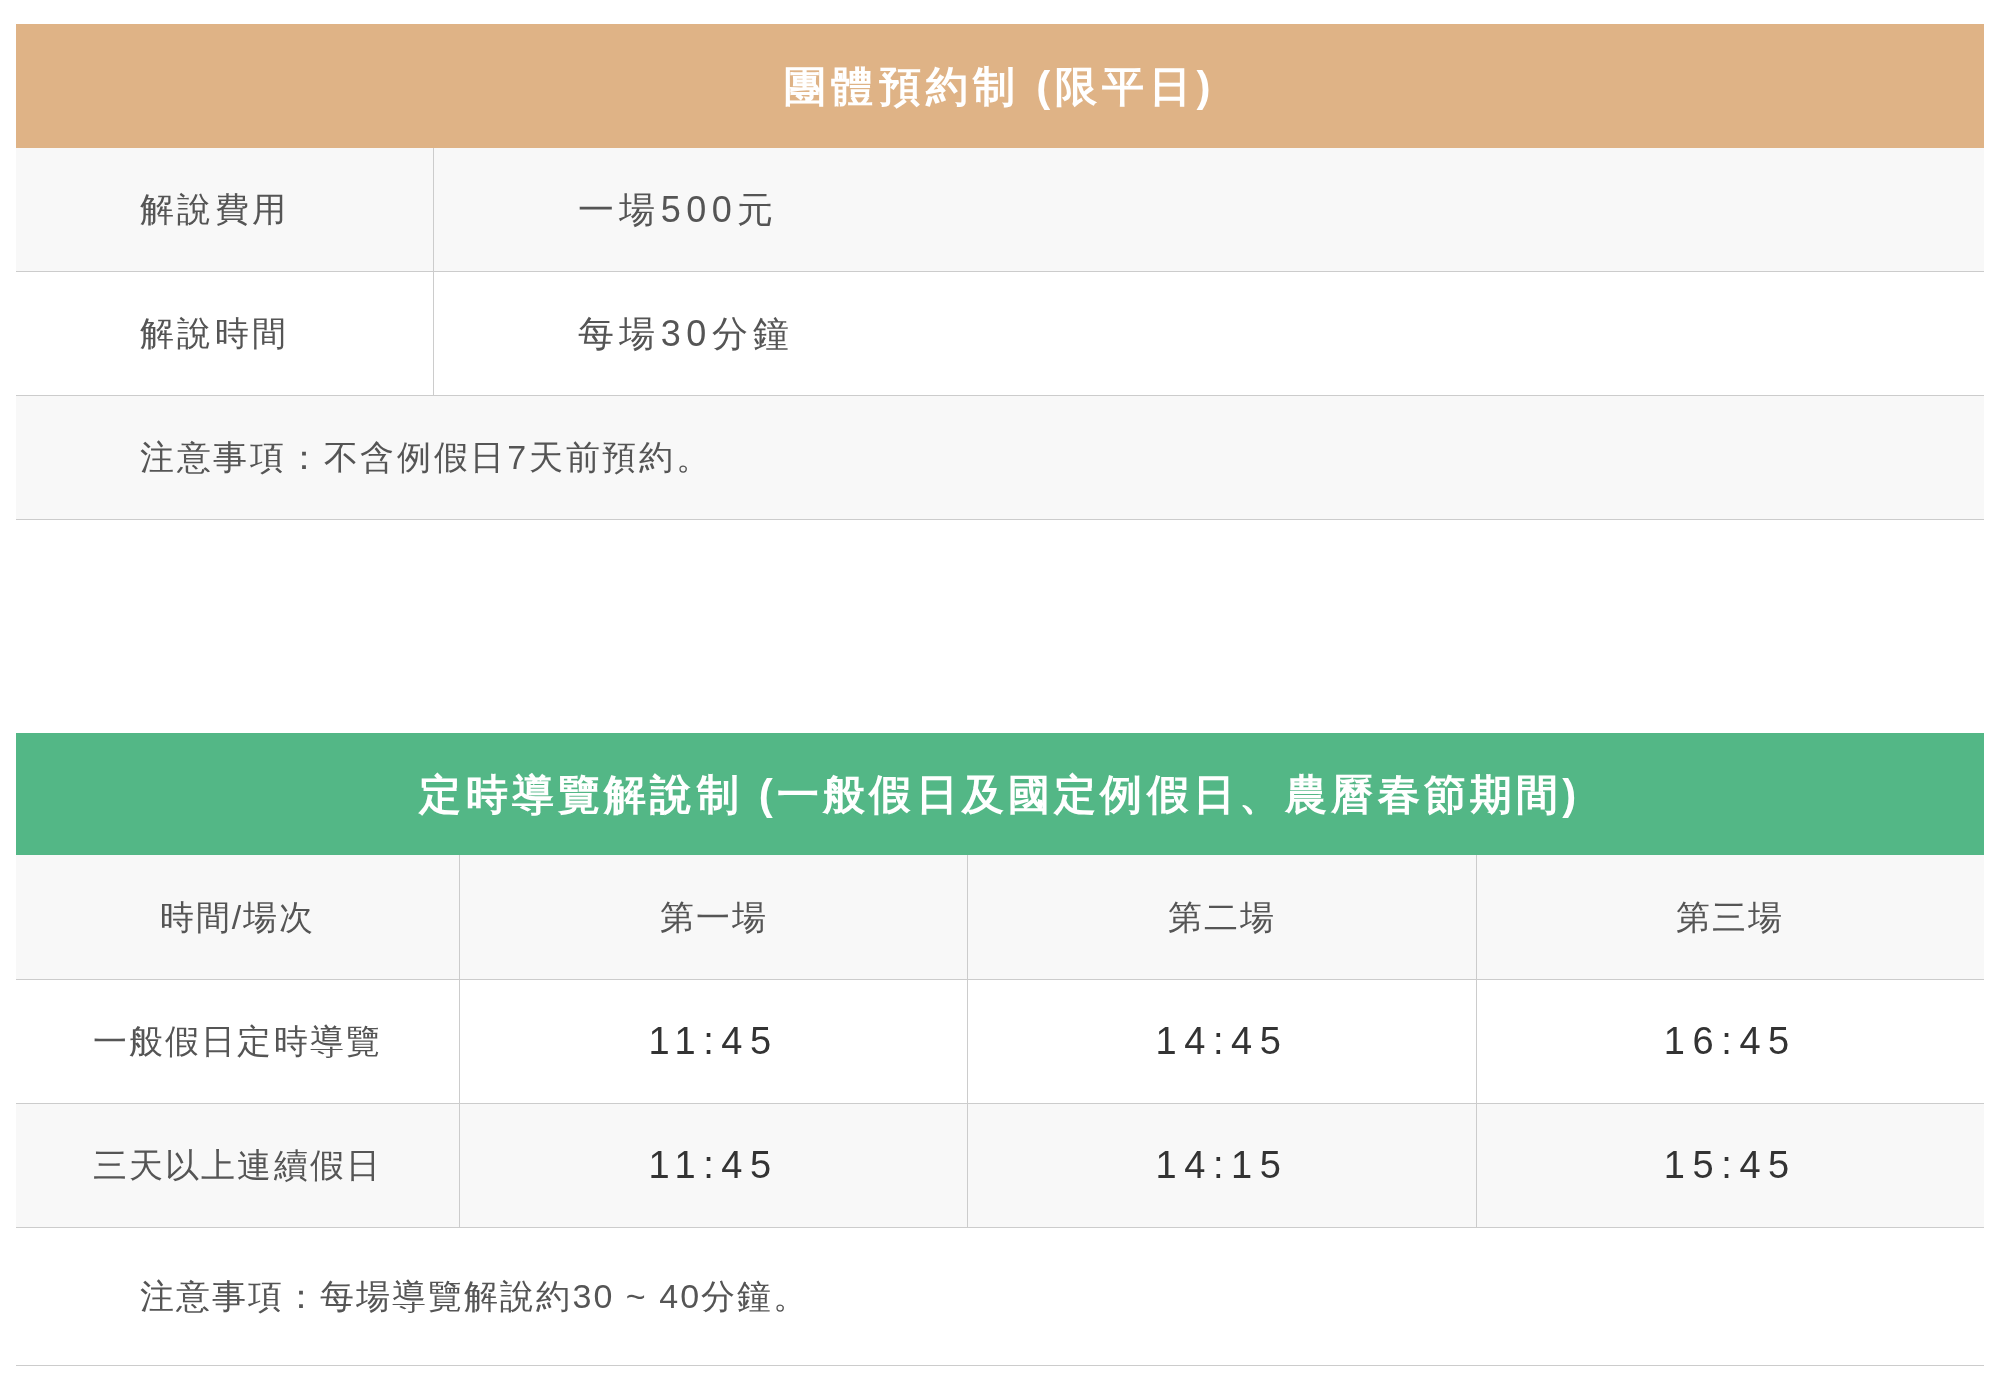  I want to click on row-label: 一般假日定時導覽, so click(237, 1041).